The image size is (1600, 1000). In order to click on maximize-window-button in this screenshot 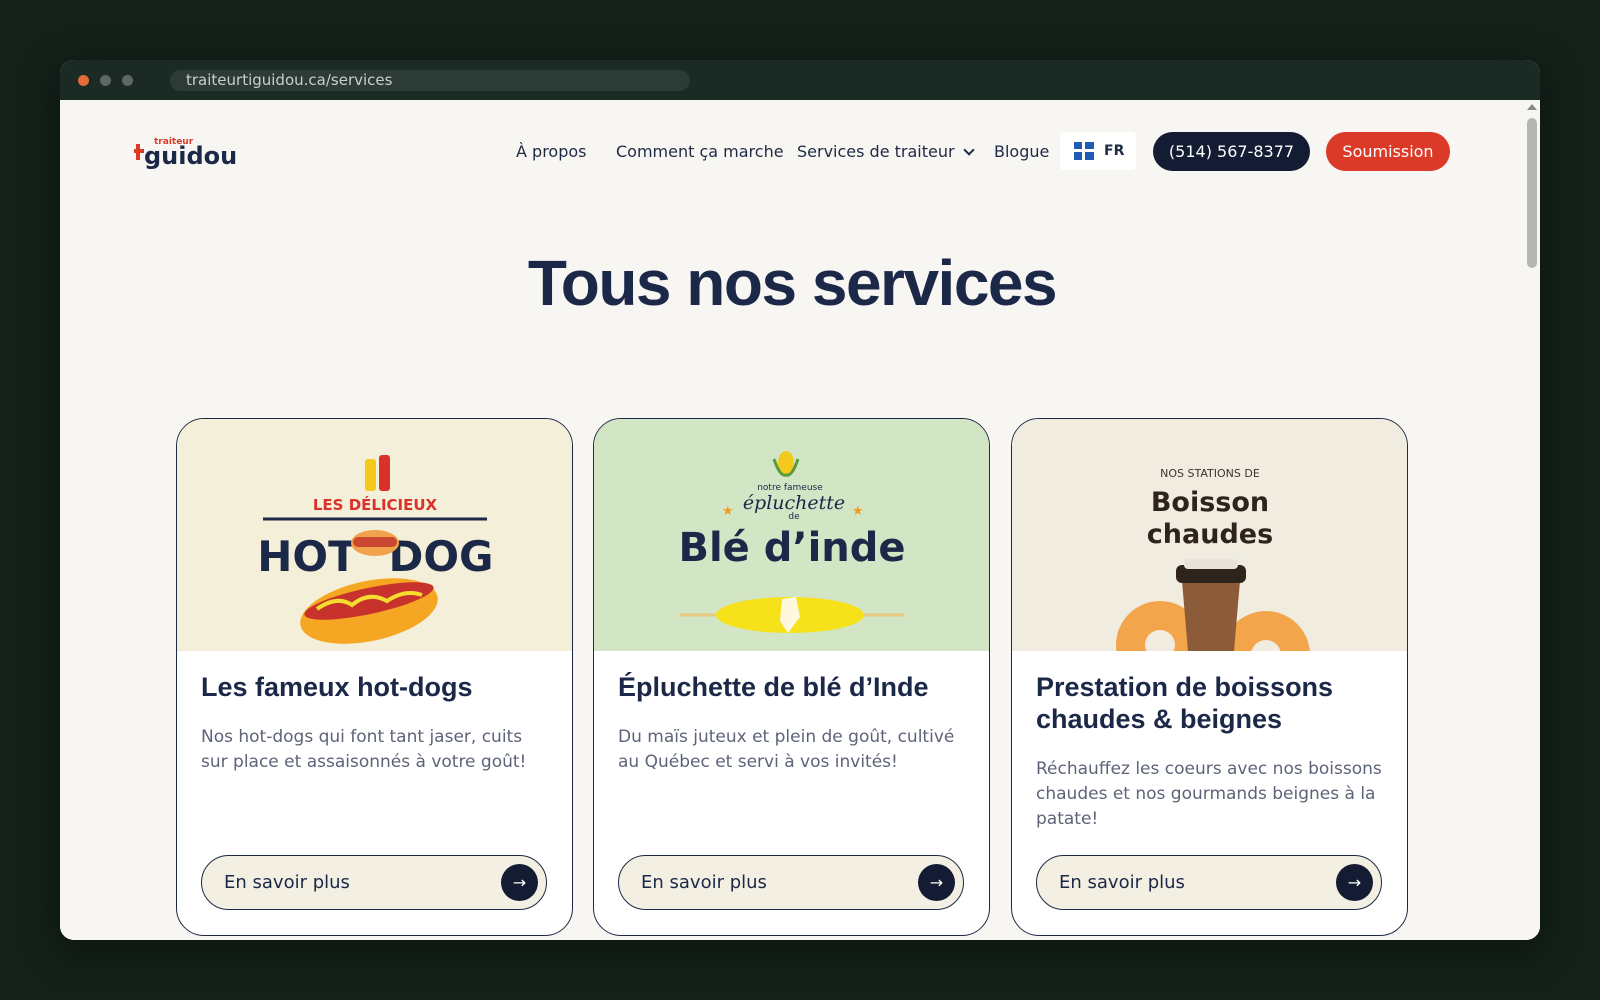, I will do `click(127, 80)`.